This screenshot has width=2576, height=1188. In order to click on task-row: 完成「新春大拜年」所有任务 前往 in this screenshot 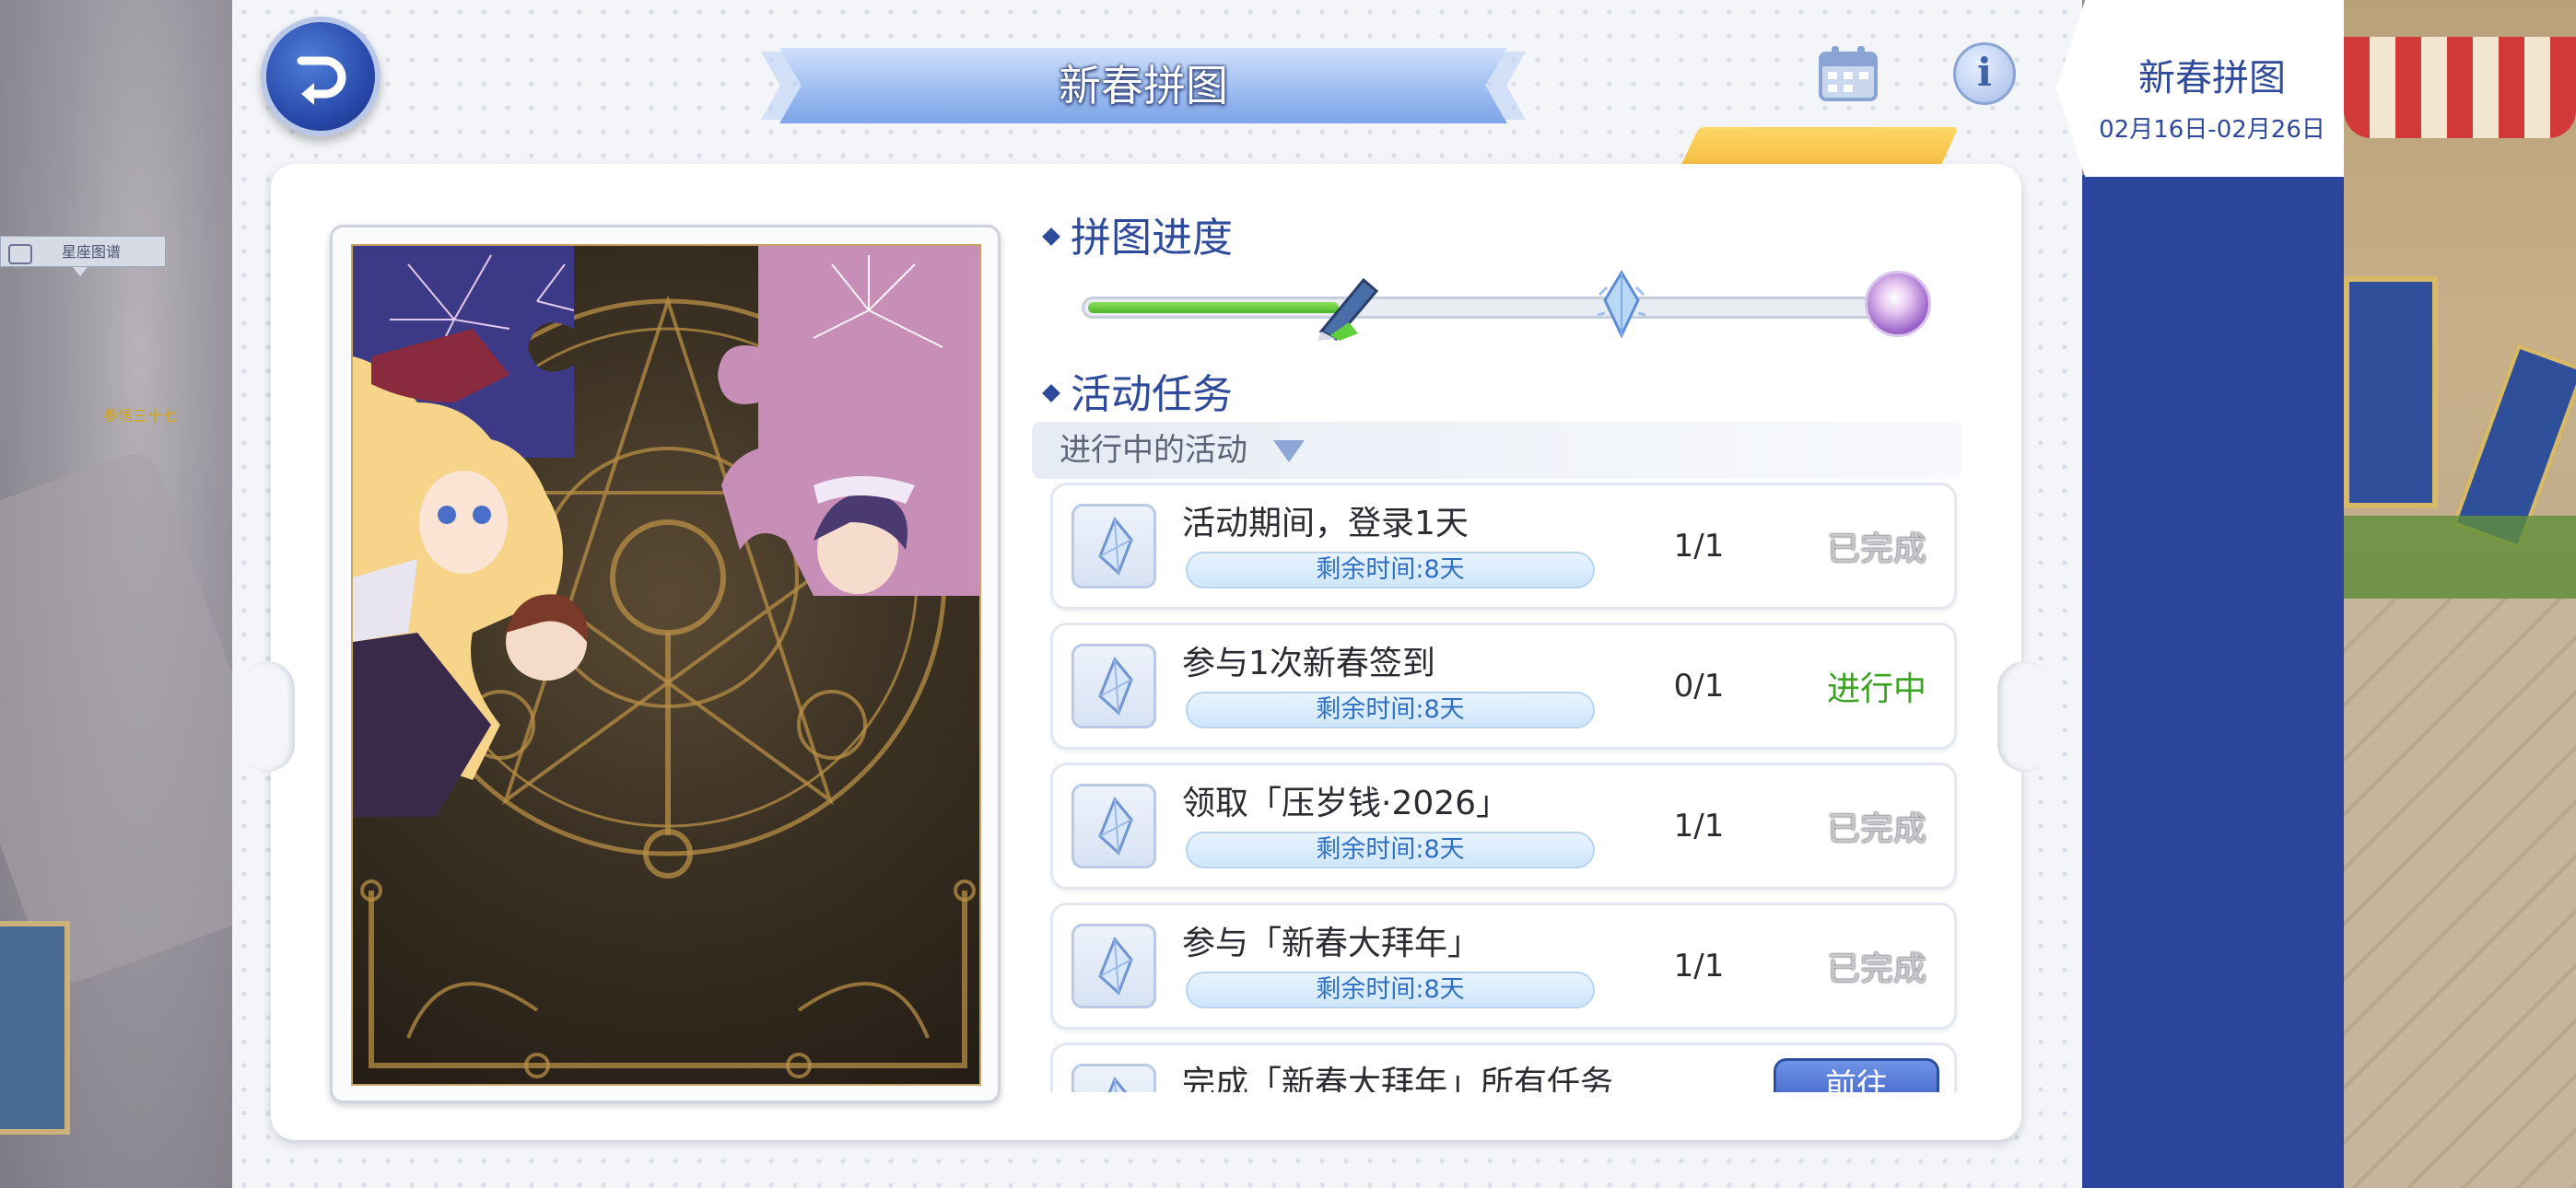, I will do `click(1503, 1067)`.